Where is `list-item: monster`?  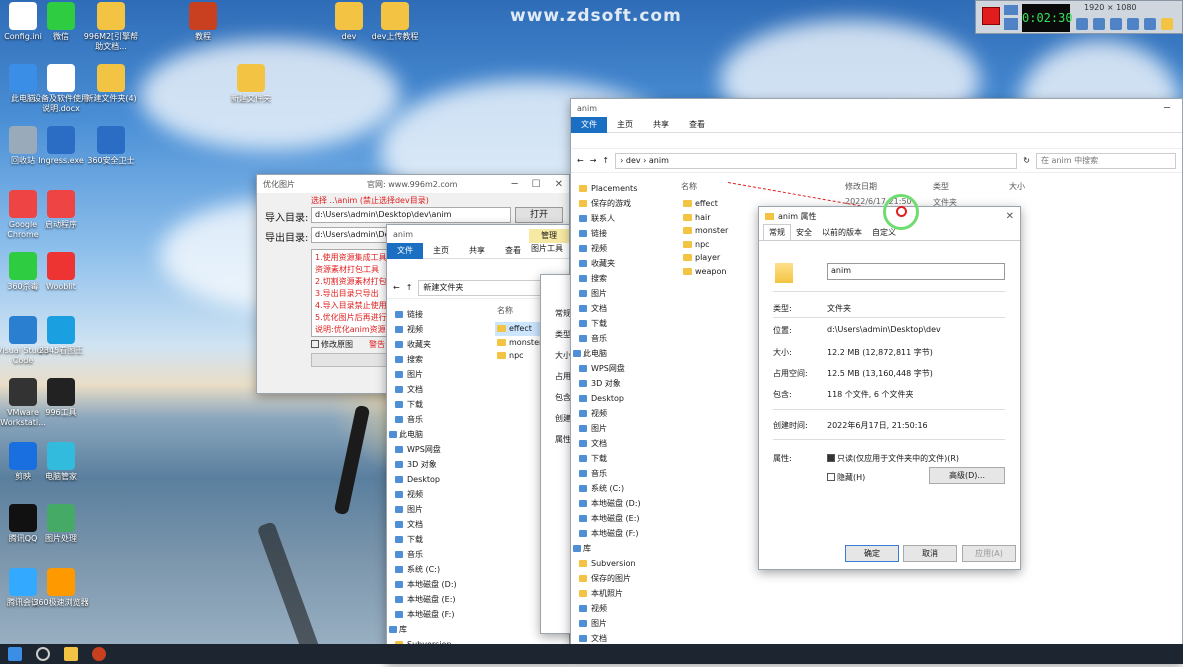
list-item: monster is located at coordinates (721, 231).